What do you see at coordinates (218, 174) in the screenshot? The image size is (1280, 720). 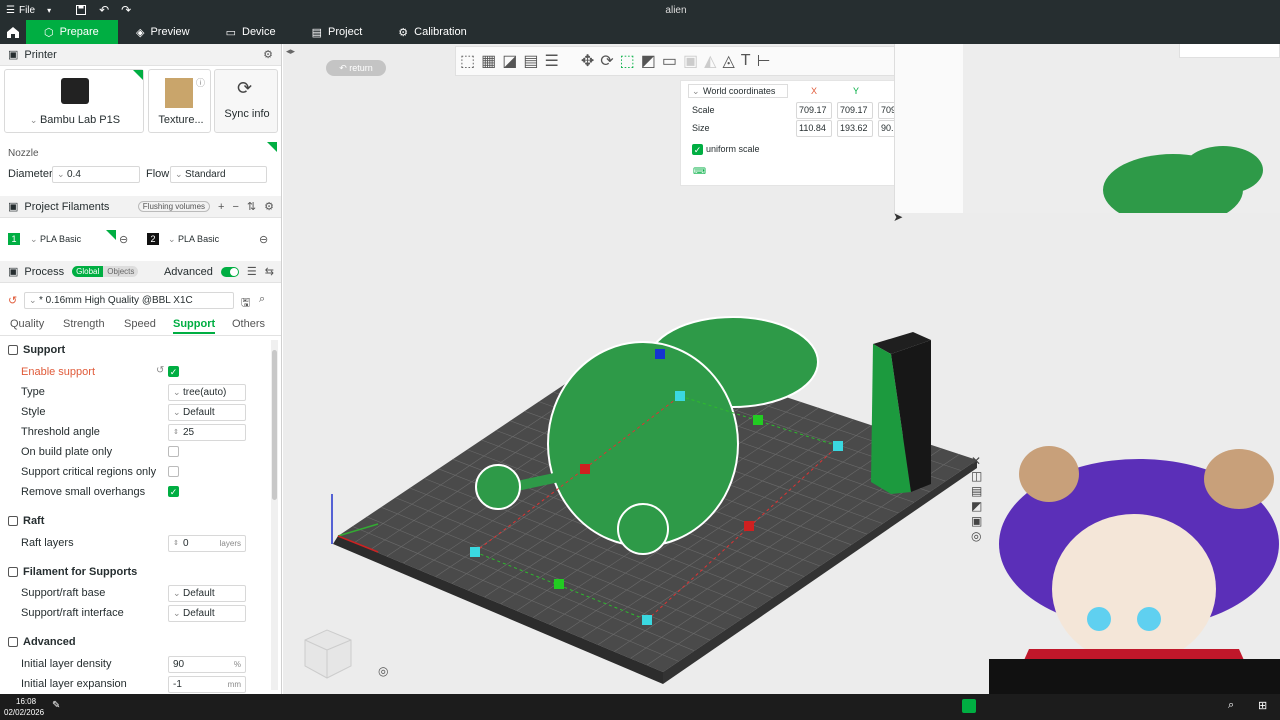 I see `flow-select: ⌄ Standard` at bounding box center [218, 174].